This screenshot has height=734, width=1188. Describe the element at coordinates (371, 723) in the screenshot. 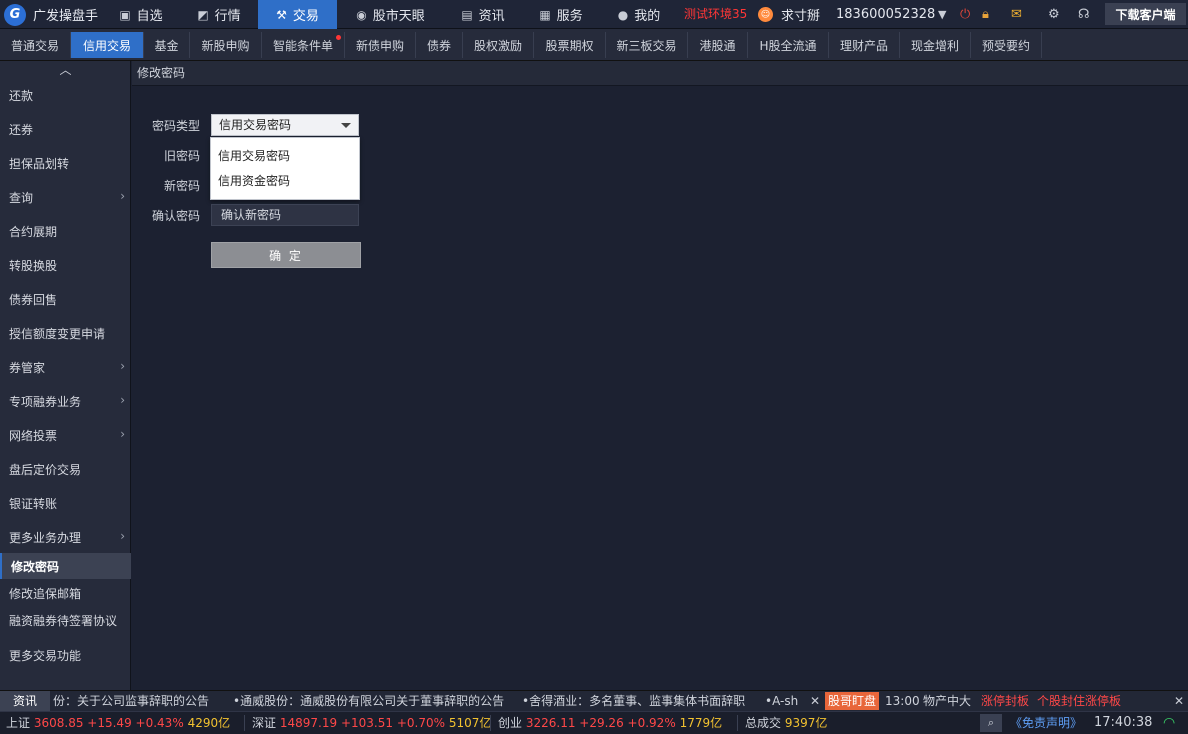

I see `index-sz: 深证 14897.19 +103.51 +0.70% 5107亿` at that location.